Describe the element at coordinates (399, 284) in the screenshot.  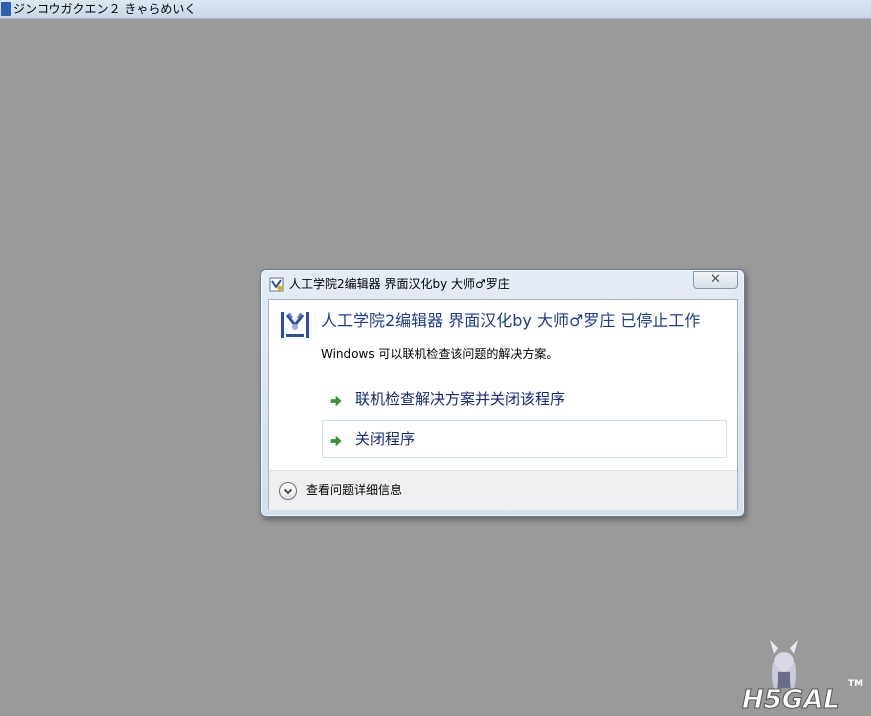
I see `dialog-title: 人工学院2编辑器 界面汉化by 大师♂罗庄` at that location.